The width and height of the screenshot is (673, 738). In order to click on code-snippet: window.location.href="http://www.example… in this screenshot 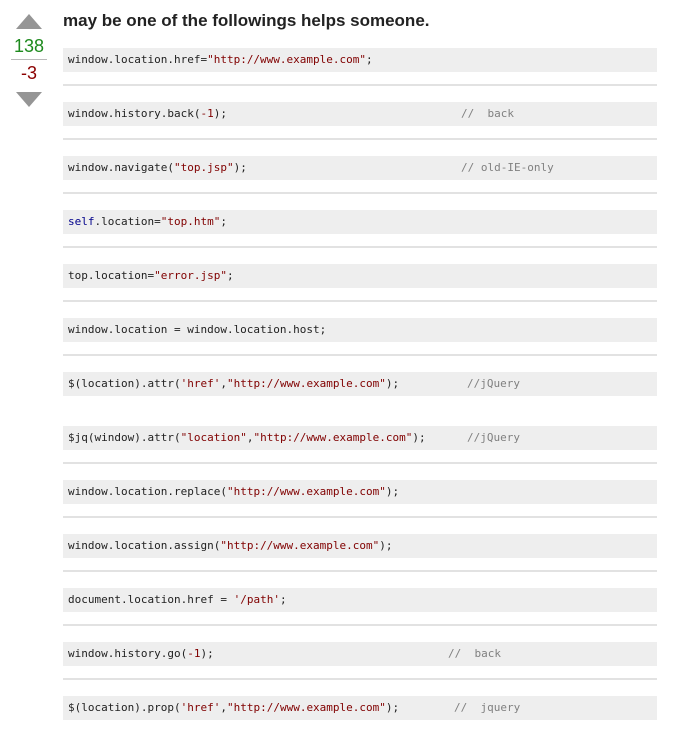, I will do `click(360, 60)`.